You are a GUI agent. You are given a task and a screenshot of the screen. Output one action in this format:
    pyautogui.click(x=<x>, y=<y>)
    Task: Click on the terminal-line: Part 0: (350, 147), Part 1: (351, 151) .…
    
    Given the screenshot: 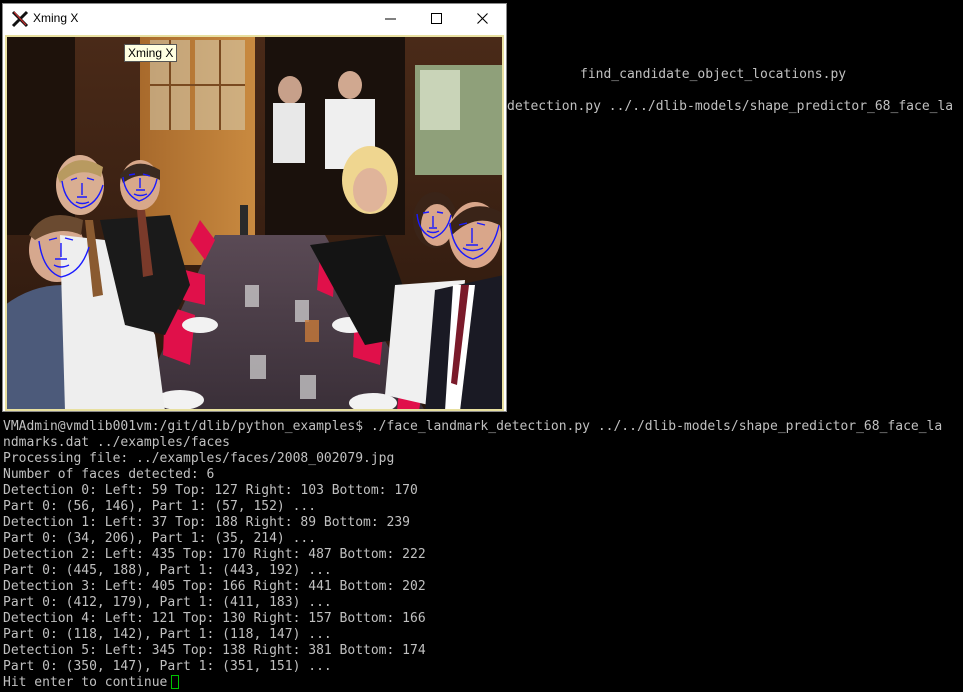 What is the action you would take?
    pyautogui.click(x=167, y=666)
    